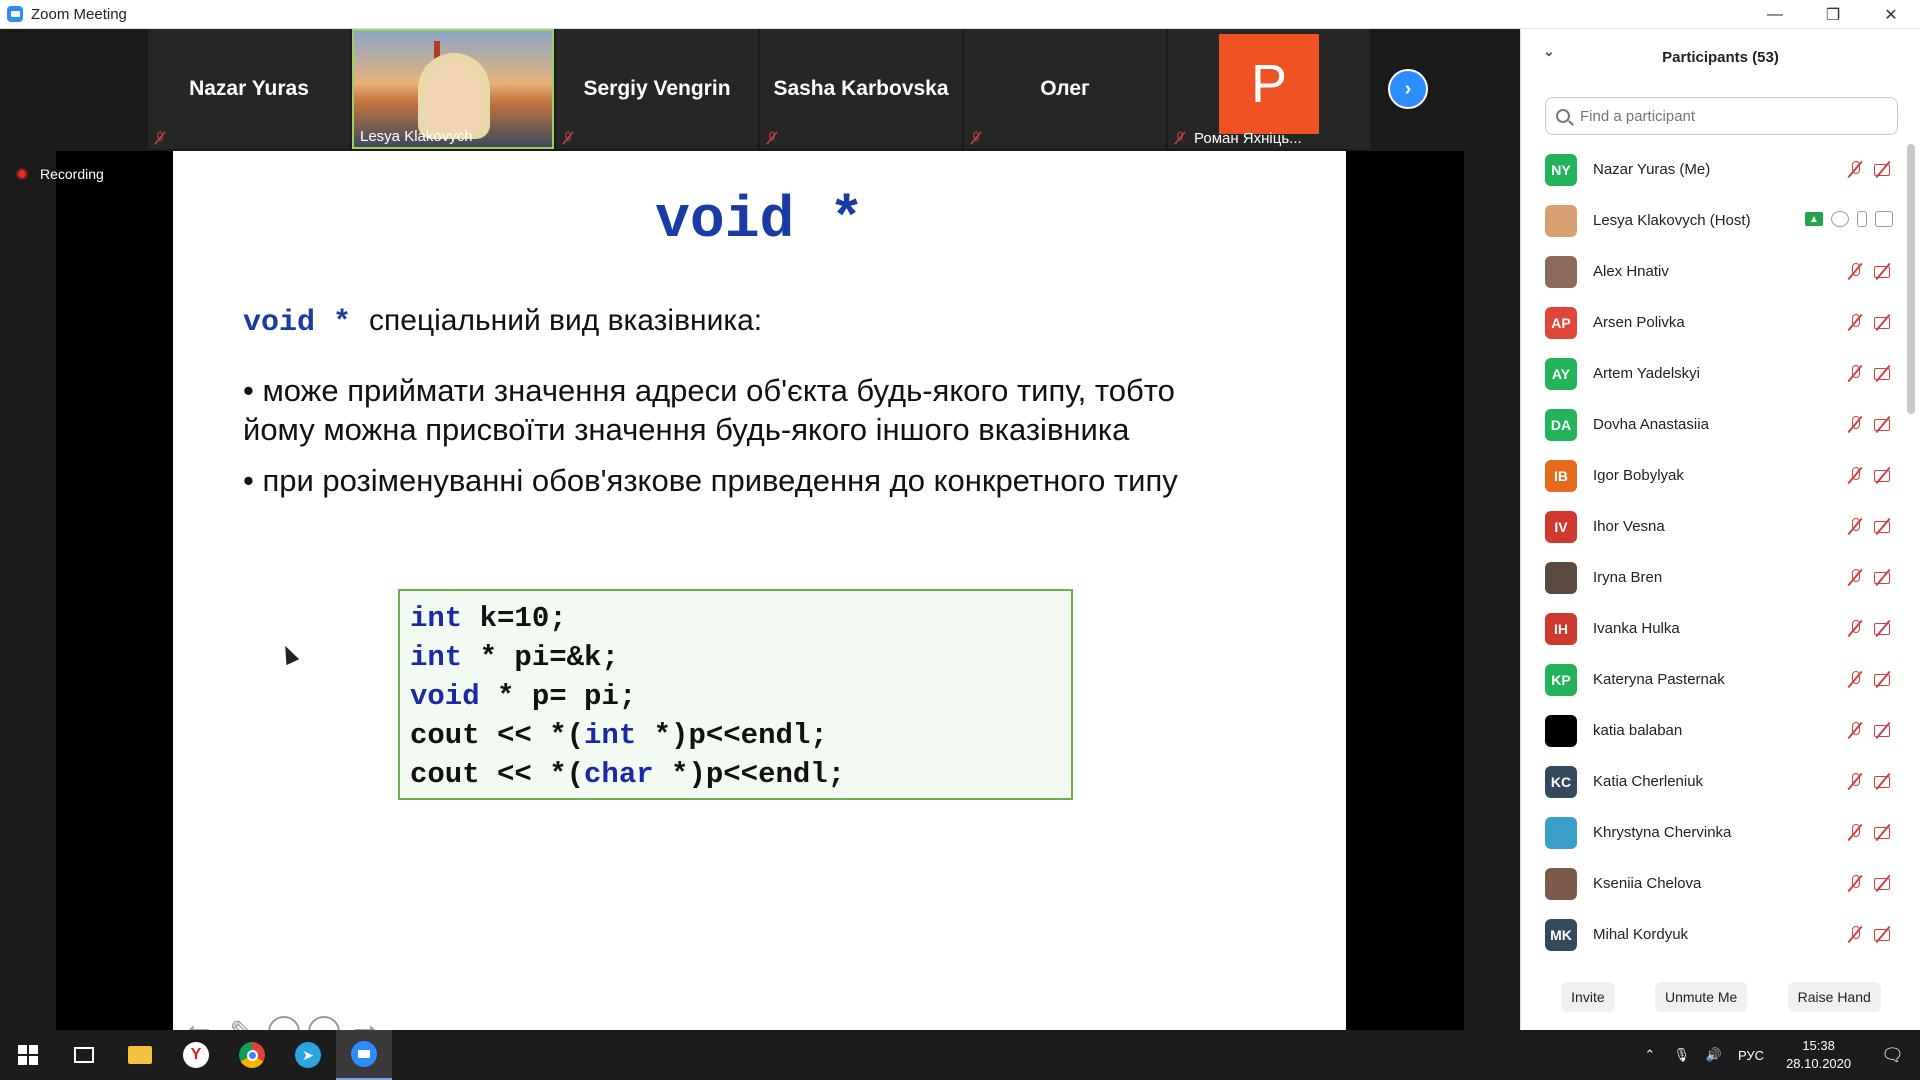 The width and height of the screenshot is (1920, 1080). Describe the element at coordinates (28, 1055) in the screenshot. I see `start-button` at that location.